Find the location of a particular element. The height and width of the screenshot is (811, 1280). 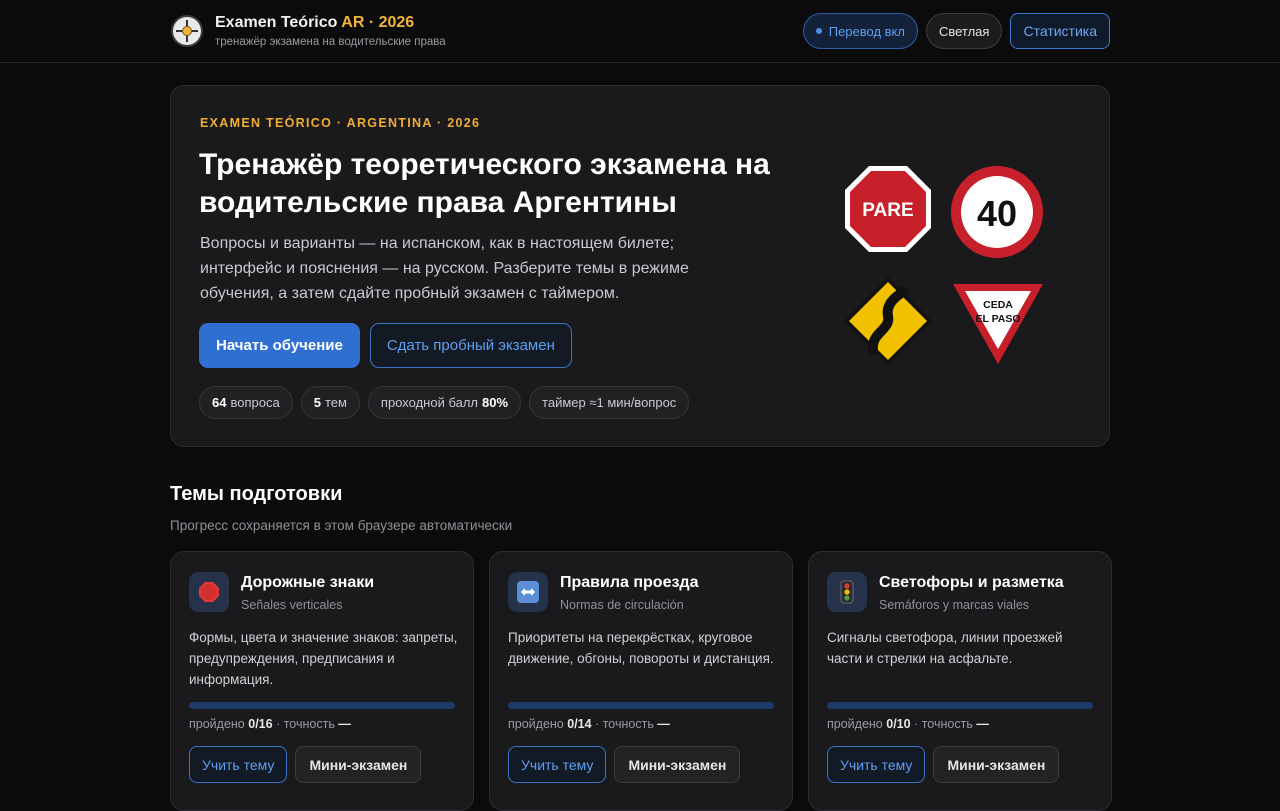

traffic-light-icon is located at coordinates (847, 592).